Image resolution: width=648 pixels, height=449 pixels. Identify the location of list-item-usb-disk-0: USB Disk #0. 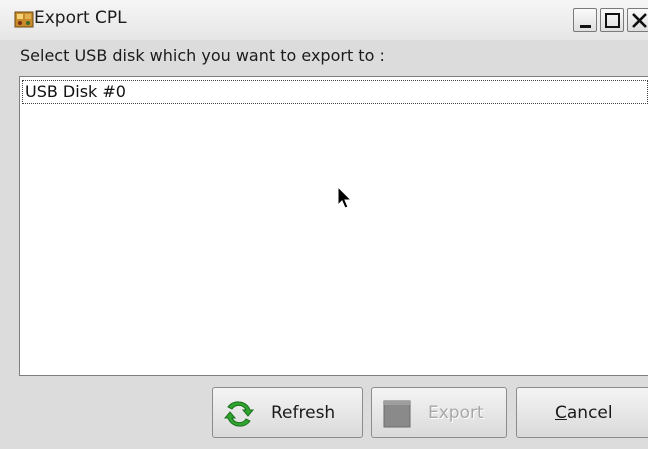
(335, 92).